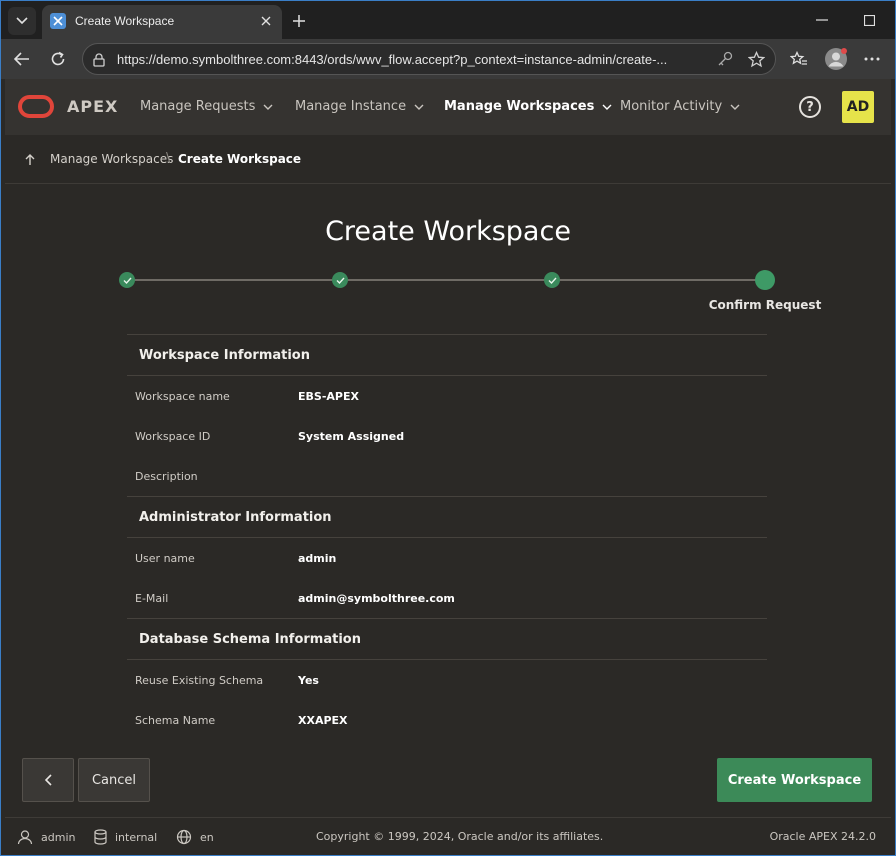 This screenshot has height=856, width=896. I want to click on tab-close-icon, so click(266, 21).